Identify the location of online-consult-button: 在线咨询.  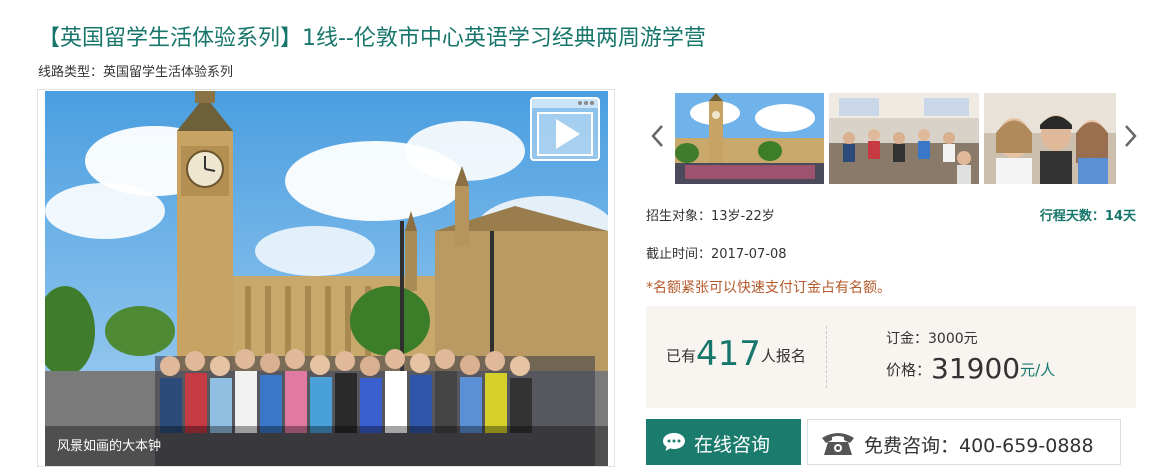
(723, 442).